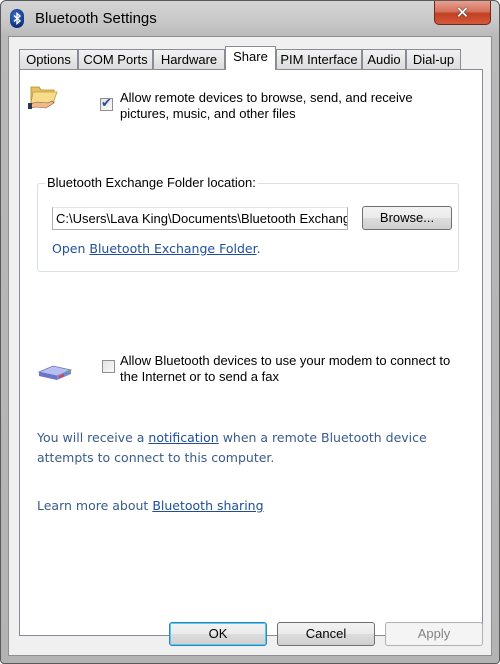  Describe the element at coordinates (43, 97) in the screenshot. I see `shared-folder-icon` at that location.